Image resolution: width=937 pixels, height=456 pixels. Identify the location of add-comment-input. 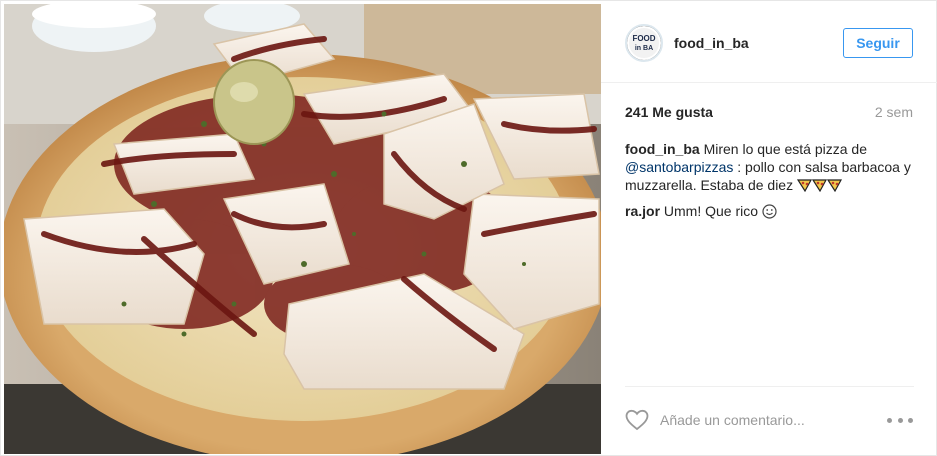
(765, 420).